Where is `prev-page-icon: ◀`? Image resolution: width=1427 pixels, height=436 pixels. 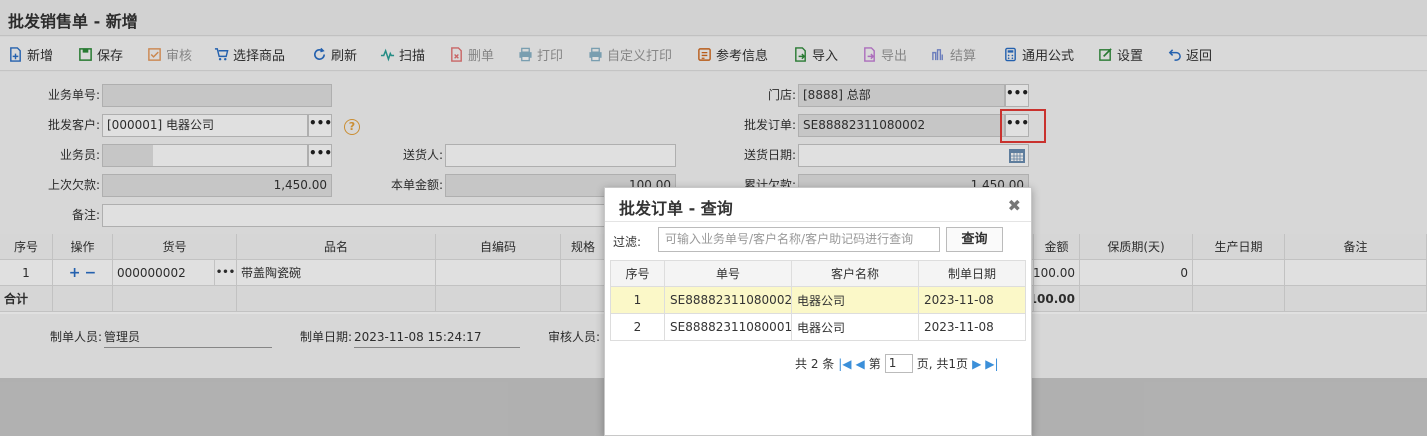
prev-page-icon: ◀ is located at coordinates (860, 364).